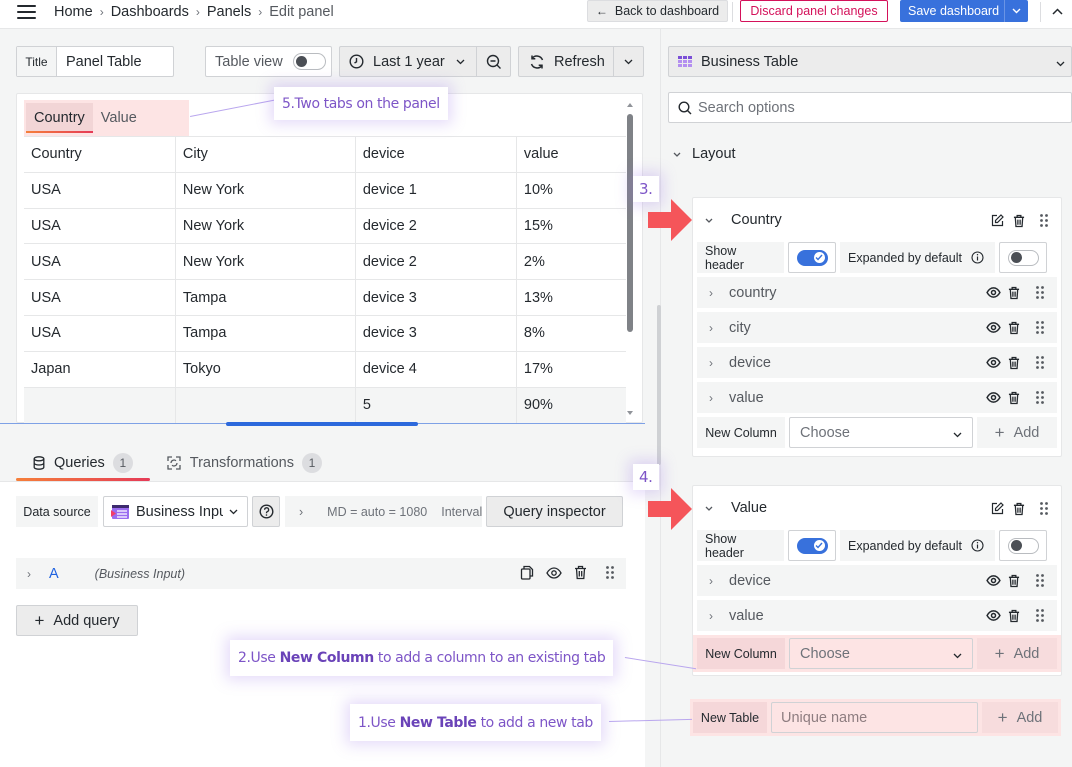  Describe the element at coordinates (527, 572) in the screenshot. I see `copy-icon` at that location.